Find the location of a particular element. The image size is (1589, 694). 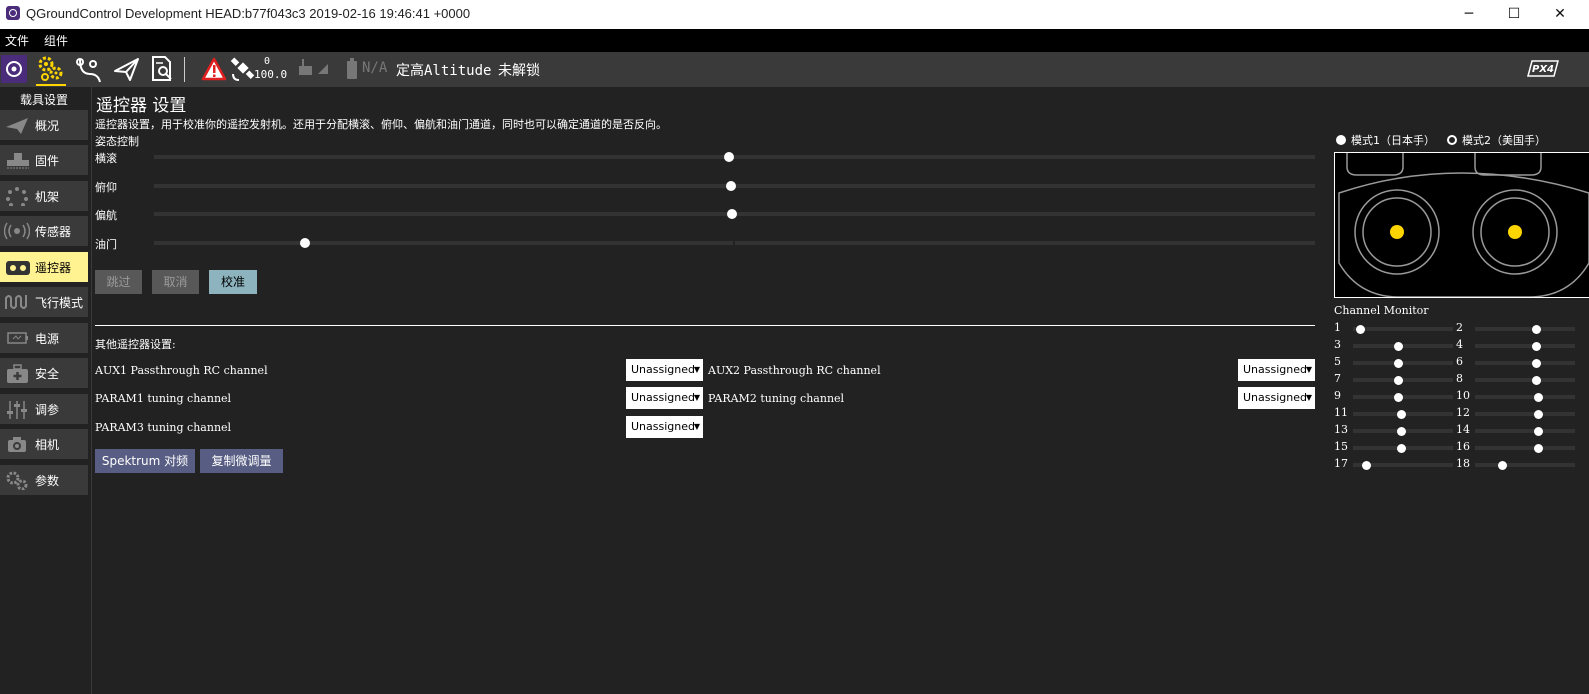

sidebar-item-camera: 相机 is located at coordinates (44, 444).